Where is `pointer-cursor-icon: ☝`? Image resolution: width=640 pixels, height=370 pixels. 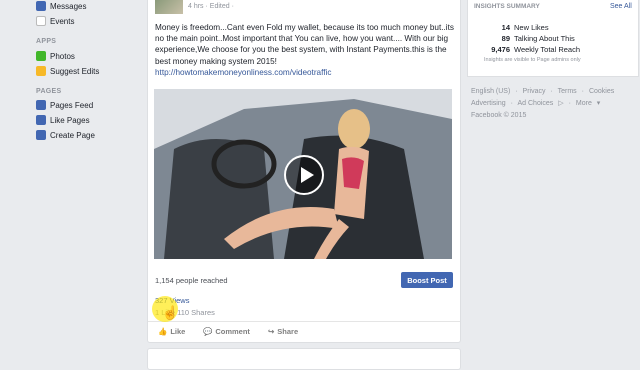 pointer-cursor-icon: ☝ is located at coordinates (170, 312).